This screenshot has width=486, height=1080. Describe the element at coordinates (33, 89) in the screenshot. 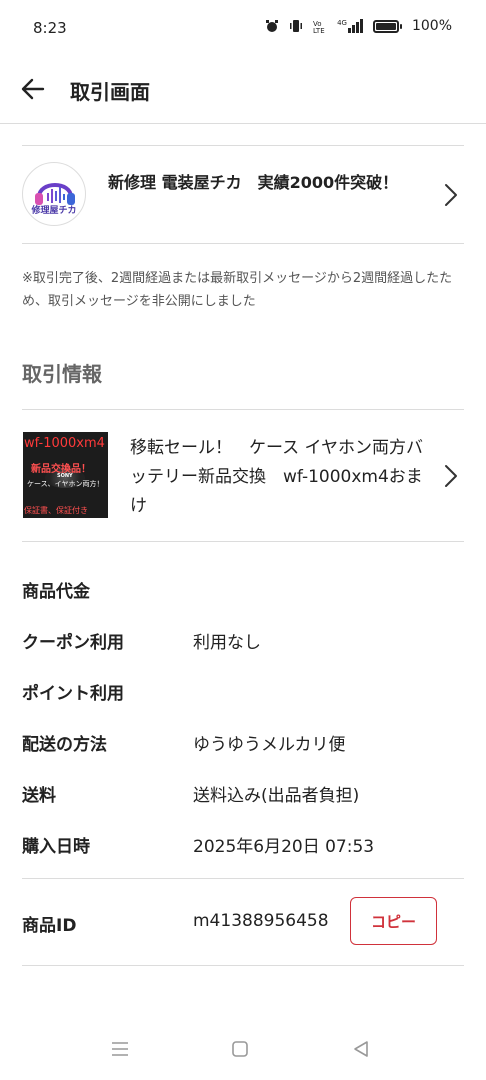

I see `arrow-left-icon` at that location.